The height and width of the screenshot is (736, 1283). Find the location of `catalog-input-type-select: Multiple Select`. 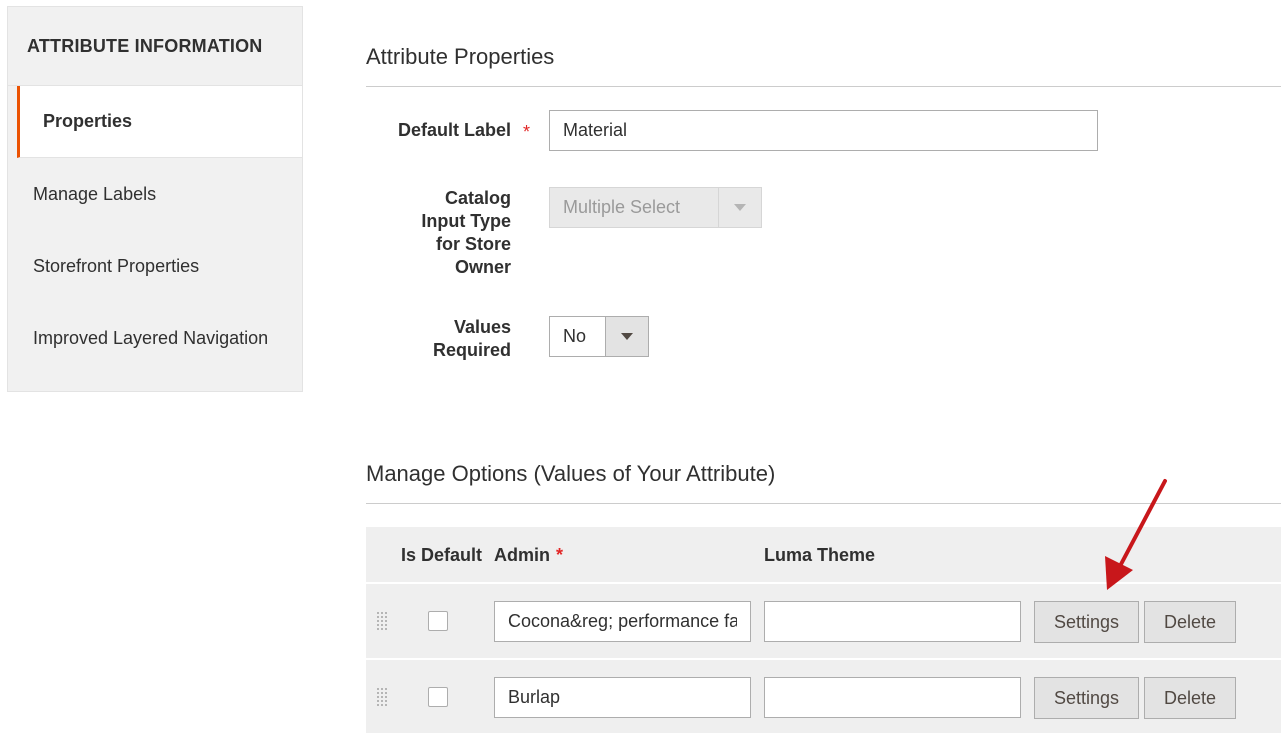

catalog-input-type-select: Multiple Select is located at coordinates (655, 207).